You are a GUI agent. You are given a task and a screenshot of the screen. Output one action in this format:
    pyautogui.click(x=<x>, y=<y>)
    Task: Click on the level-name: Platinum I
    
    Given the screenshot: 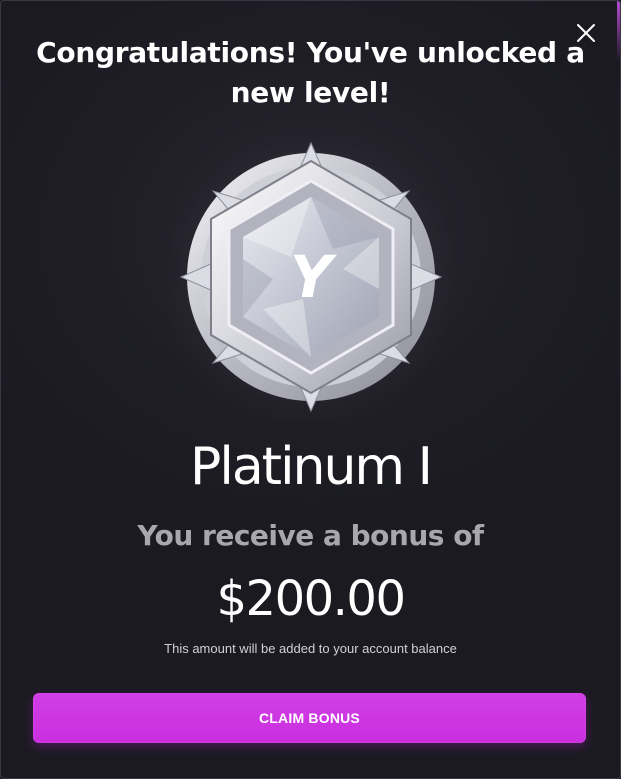 What is the action you would take?
    pyautogui.click(x=311, y=467)
    